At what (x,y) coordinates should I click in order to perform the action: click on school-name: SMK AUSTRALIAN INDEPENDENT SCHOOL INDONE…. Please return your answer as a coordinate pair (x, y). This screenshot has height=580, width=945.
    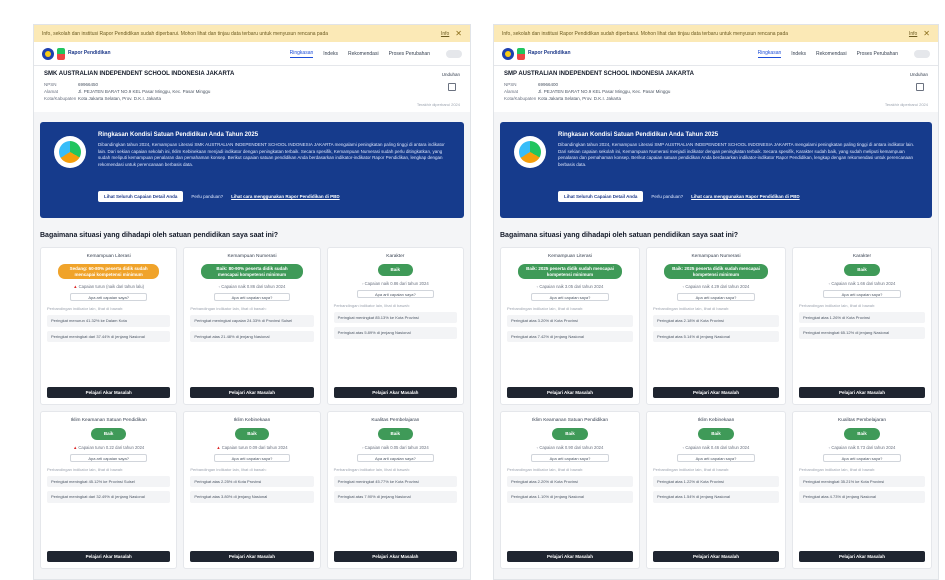
    Looking at the image, I should click on (139, 74).